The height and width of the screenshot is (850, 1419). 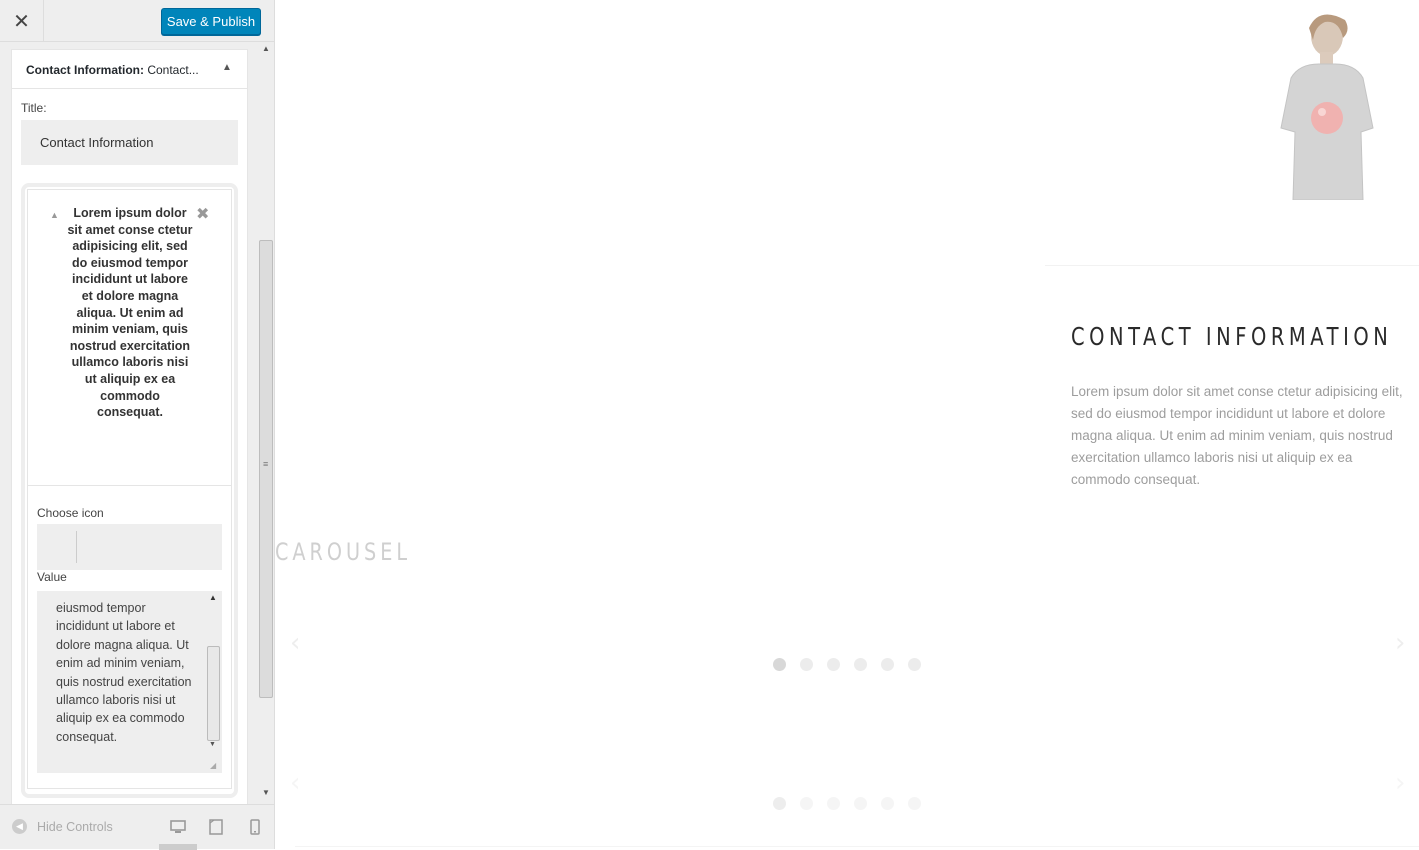 I want to click on hide-controls-button: ◀ Hide Controls, so click(x=62, y=826).